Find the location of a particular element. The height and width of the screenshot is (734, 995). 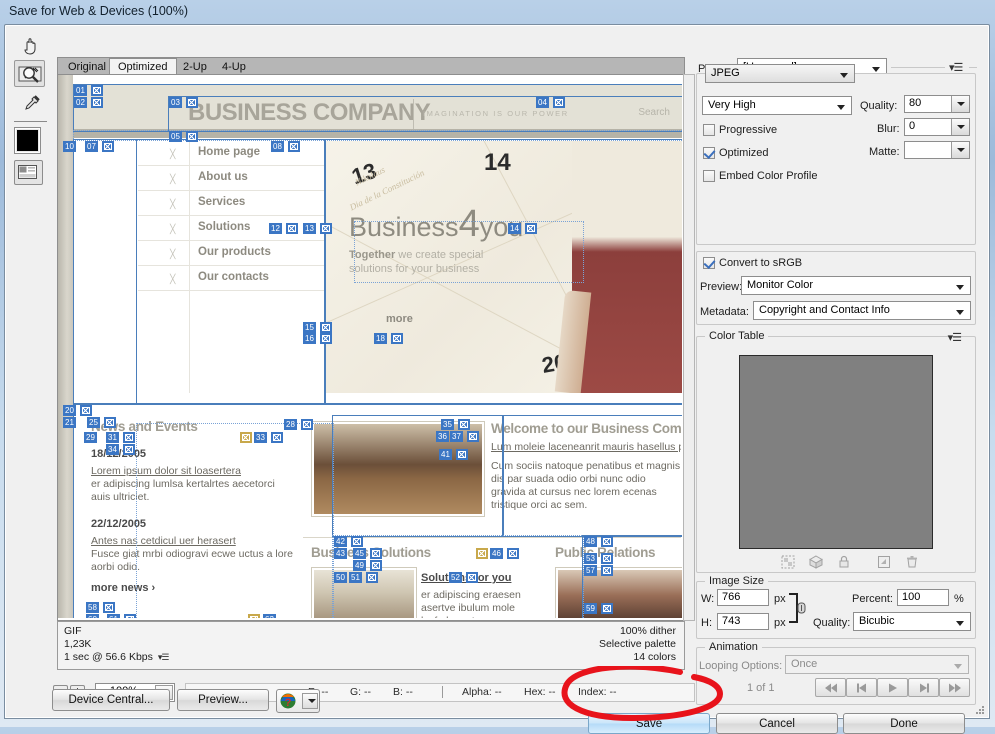

quality-preset-dropdown: Very High is located at coordinates (777, 105).